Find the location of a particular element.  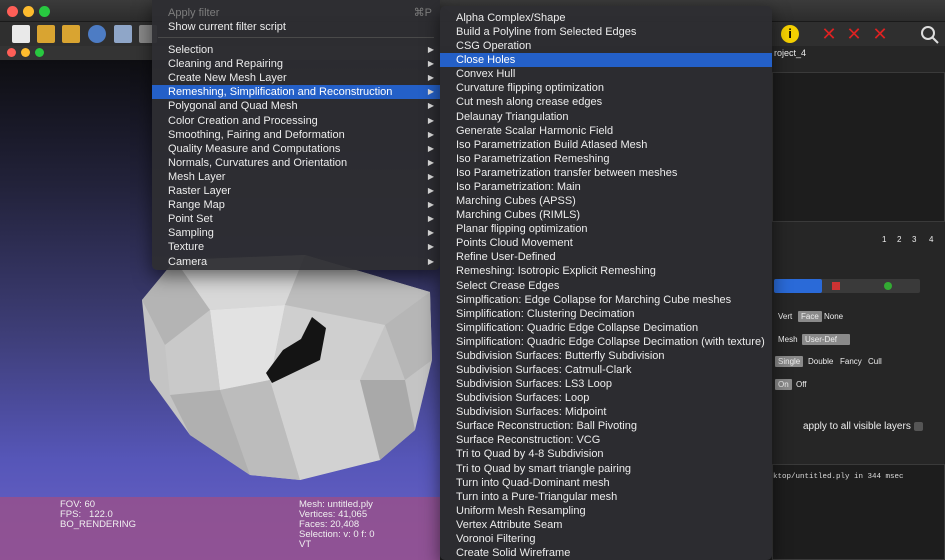

zoom-window-button is located at coordinates (44, 11).